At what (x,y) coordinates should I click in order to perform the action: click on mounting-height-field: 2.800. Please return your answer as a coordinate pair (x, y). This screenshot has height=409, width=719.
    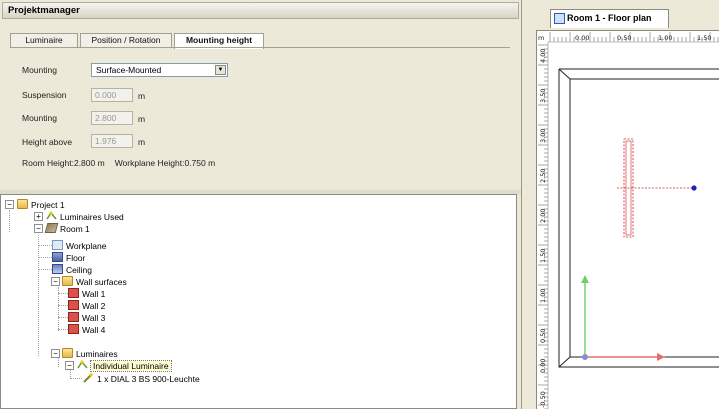
    Looking at the image, I should click on (112, 118).